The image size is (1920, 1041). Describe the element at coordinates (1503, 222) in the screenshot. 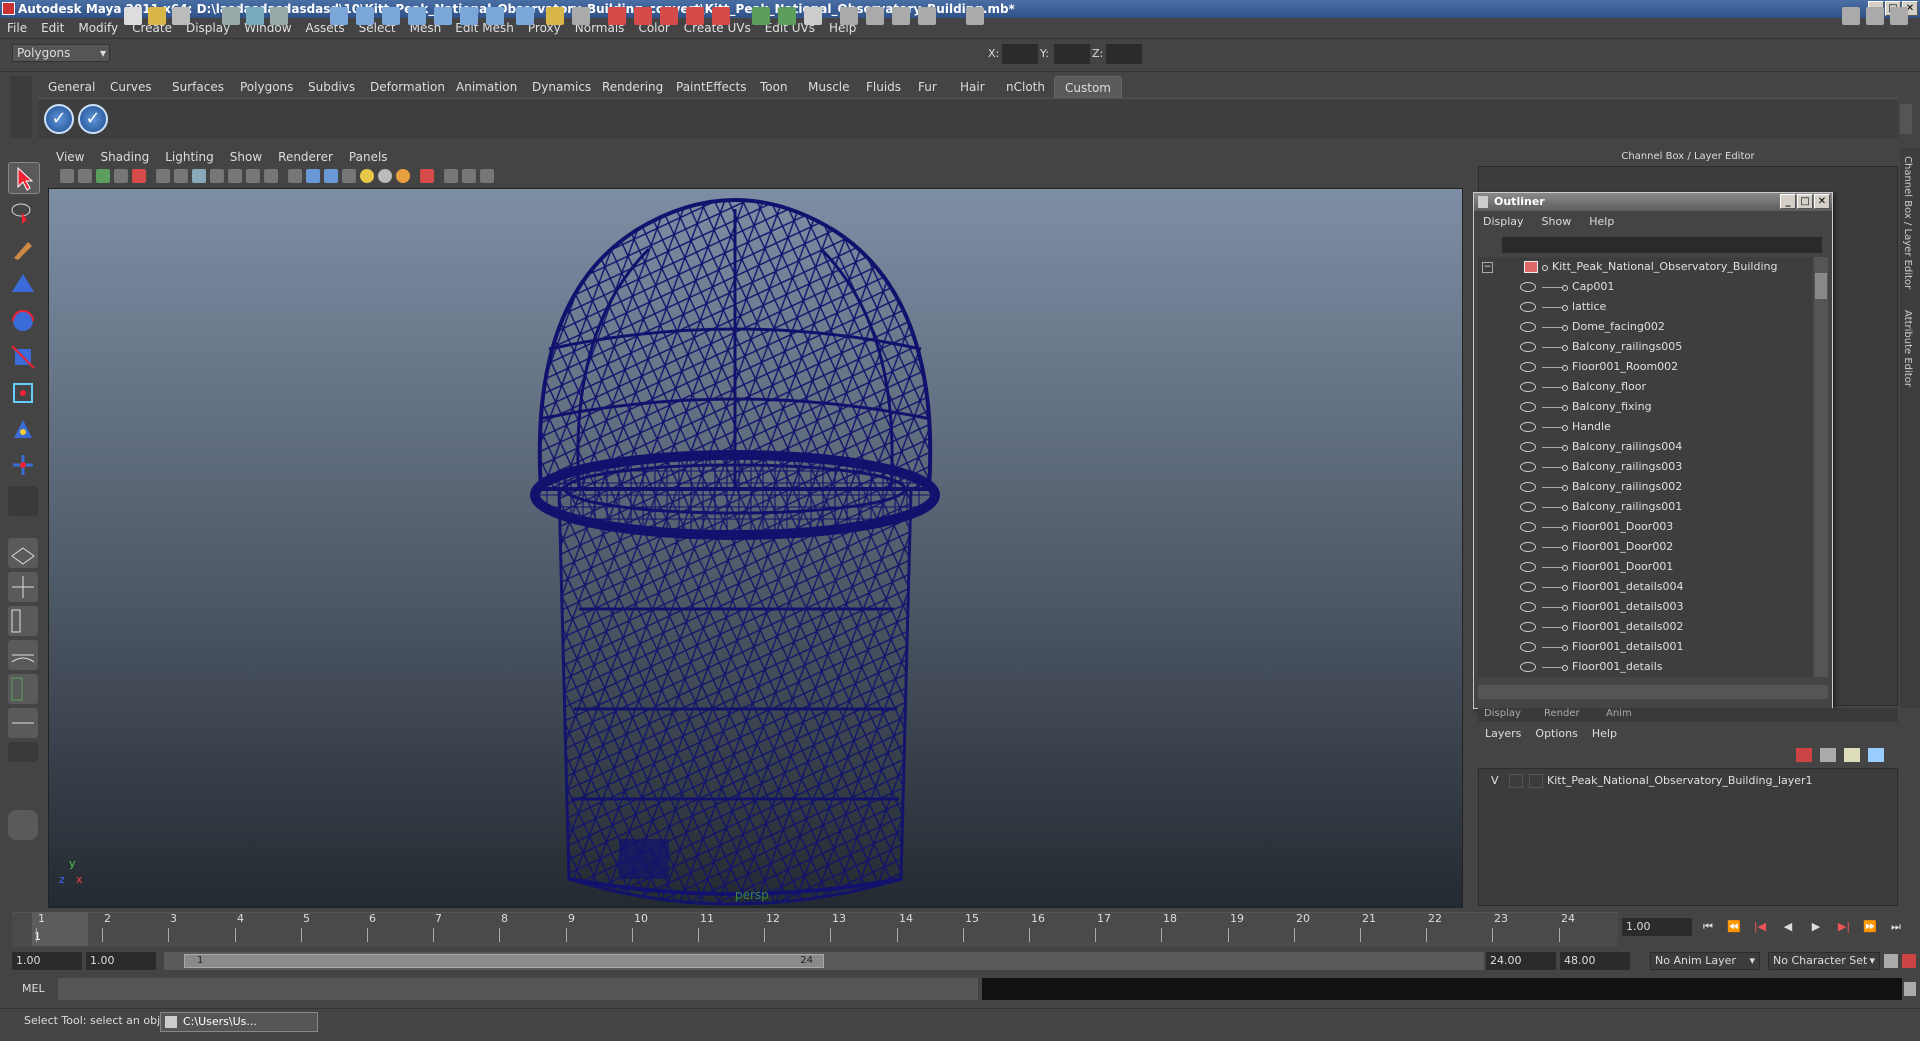

I see `outliner-menu-display: Display` at that location.